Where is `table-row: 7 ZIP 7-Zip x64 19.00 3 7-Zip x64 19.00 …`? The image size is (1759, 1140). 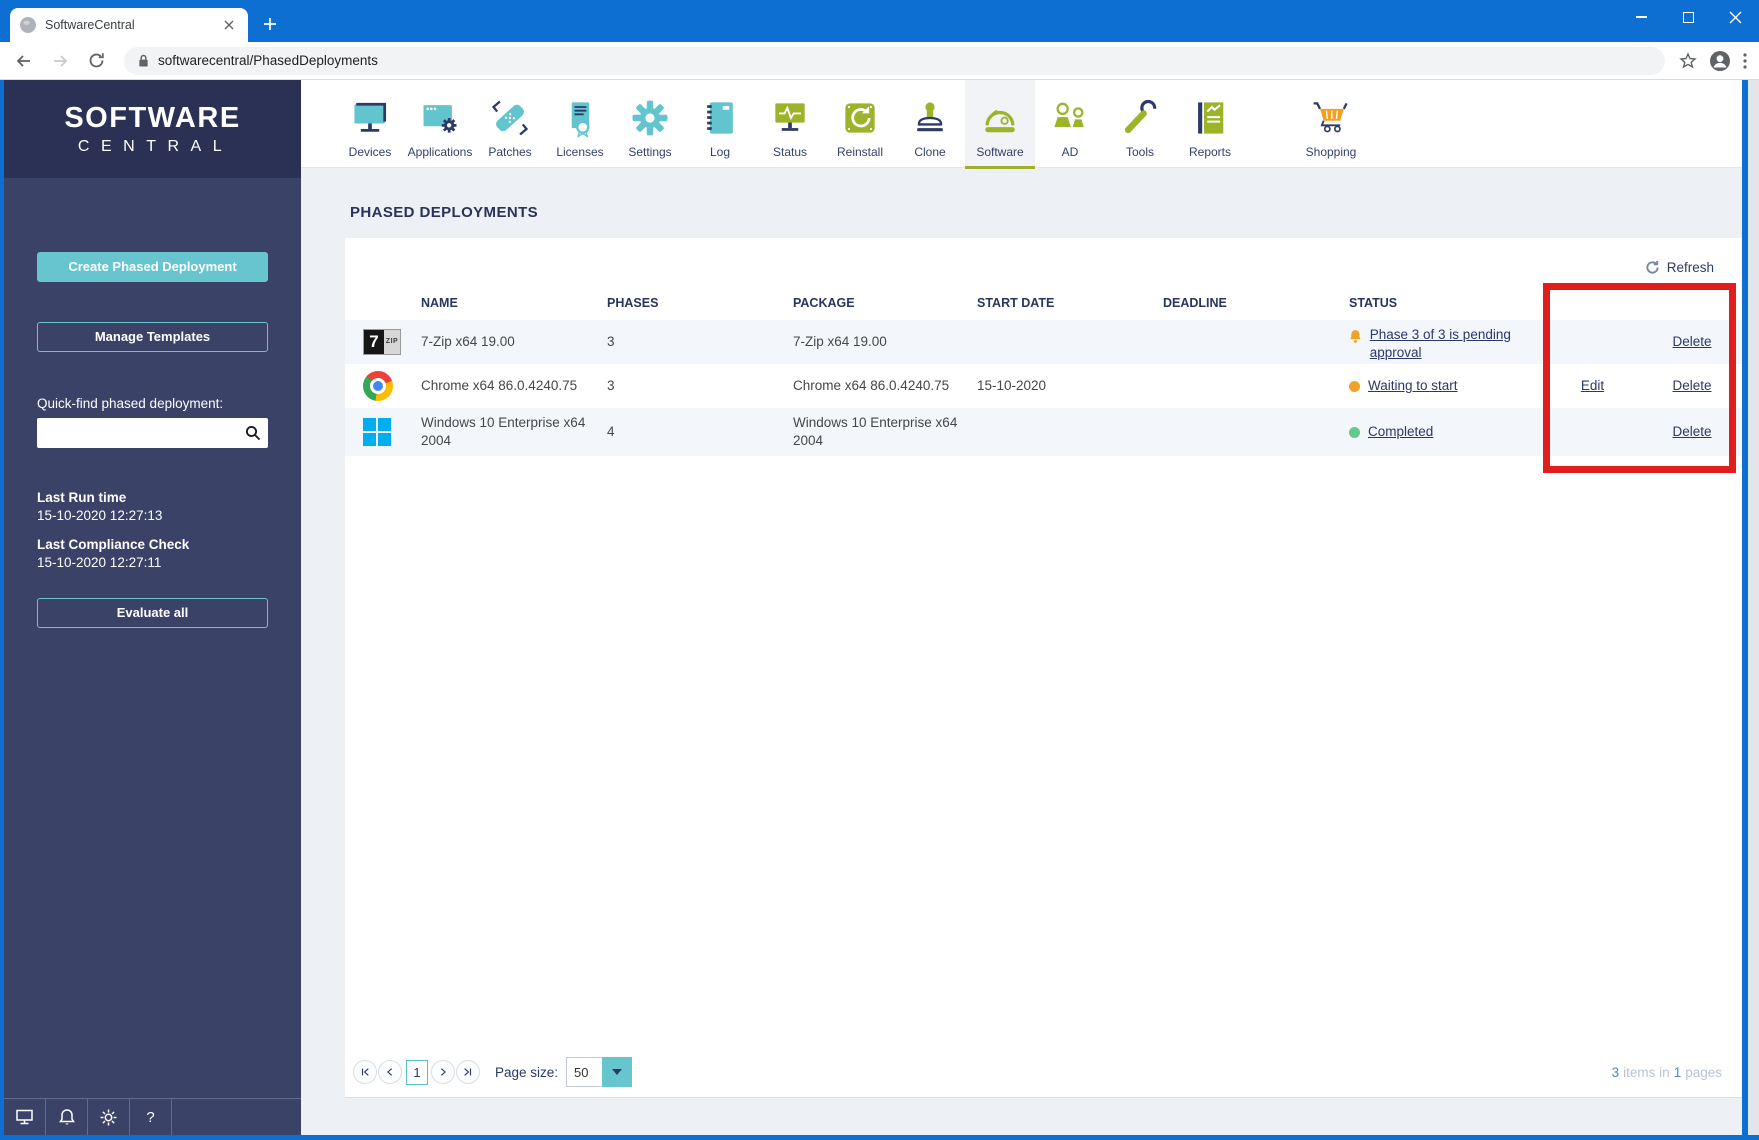 table-row: 7 ZIP 7-Zip x64 19.00 3 7-Zip x64 19.00 … is located at coordinates (1043, 342).